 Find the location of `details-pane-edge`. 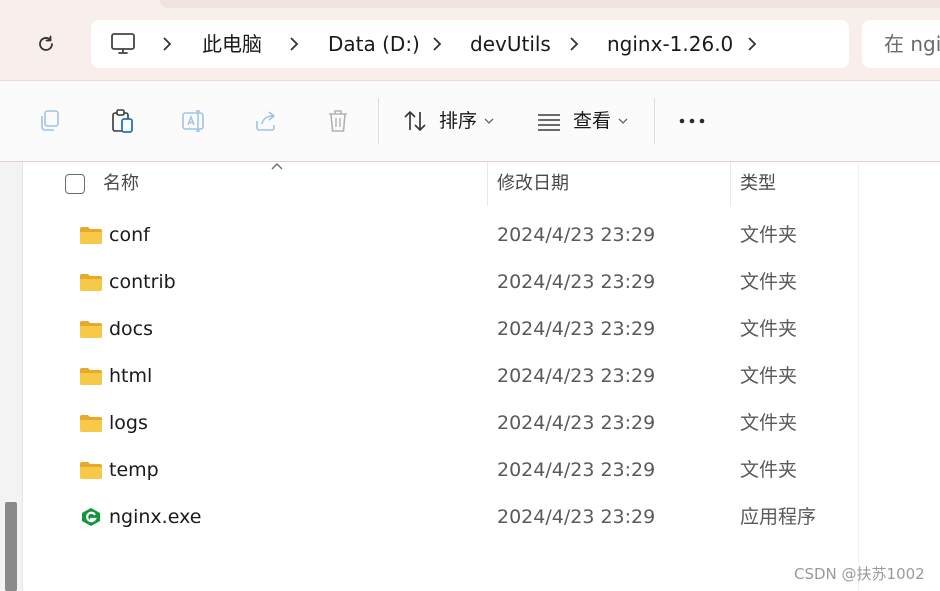

details-pane-edge is located at coordinates (858, 376).